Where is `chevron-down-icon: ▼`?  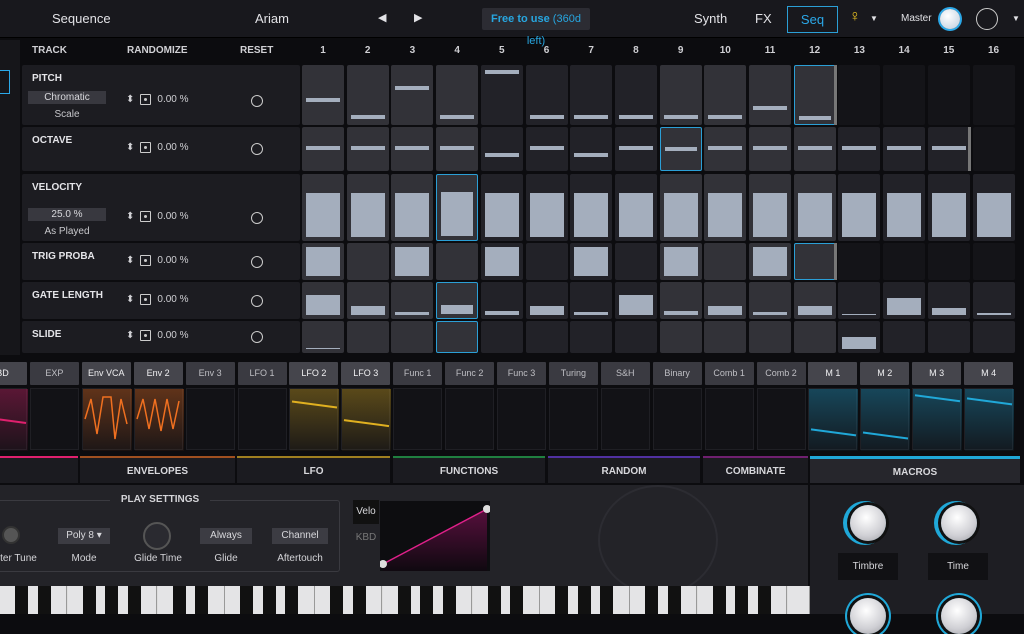
chevron-down-icon: ▼ is located at coordinates (1016, 18).